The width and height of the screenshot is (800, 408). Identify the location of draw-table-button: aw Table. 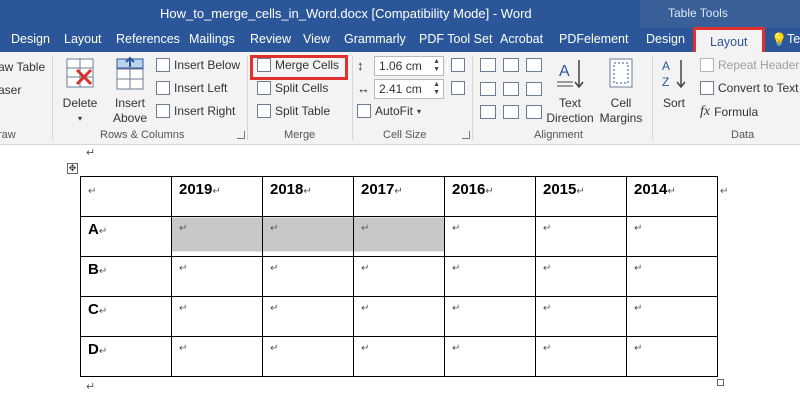
(22, 67).